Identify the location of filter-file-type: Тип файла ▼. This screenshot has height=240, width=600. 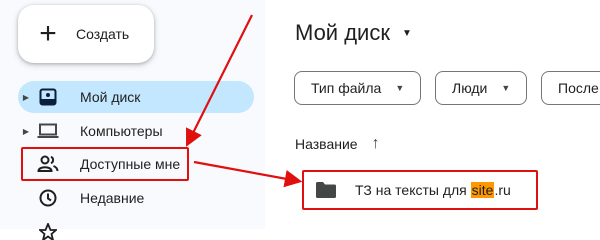
(358, 88).